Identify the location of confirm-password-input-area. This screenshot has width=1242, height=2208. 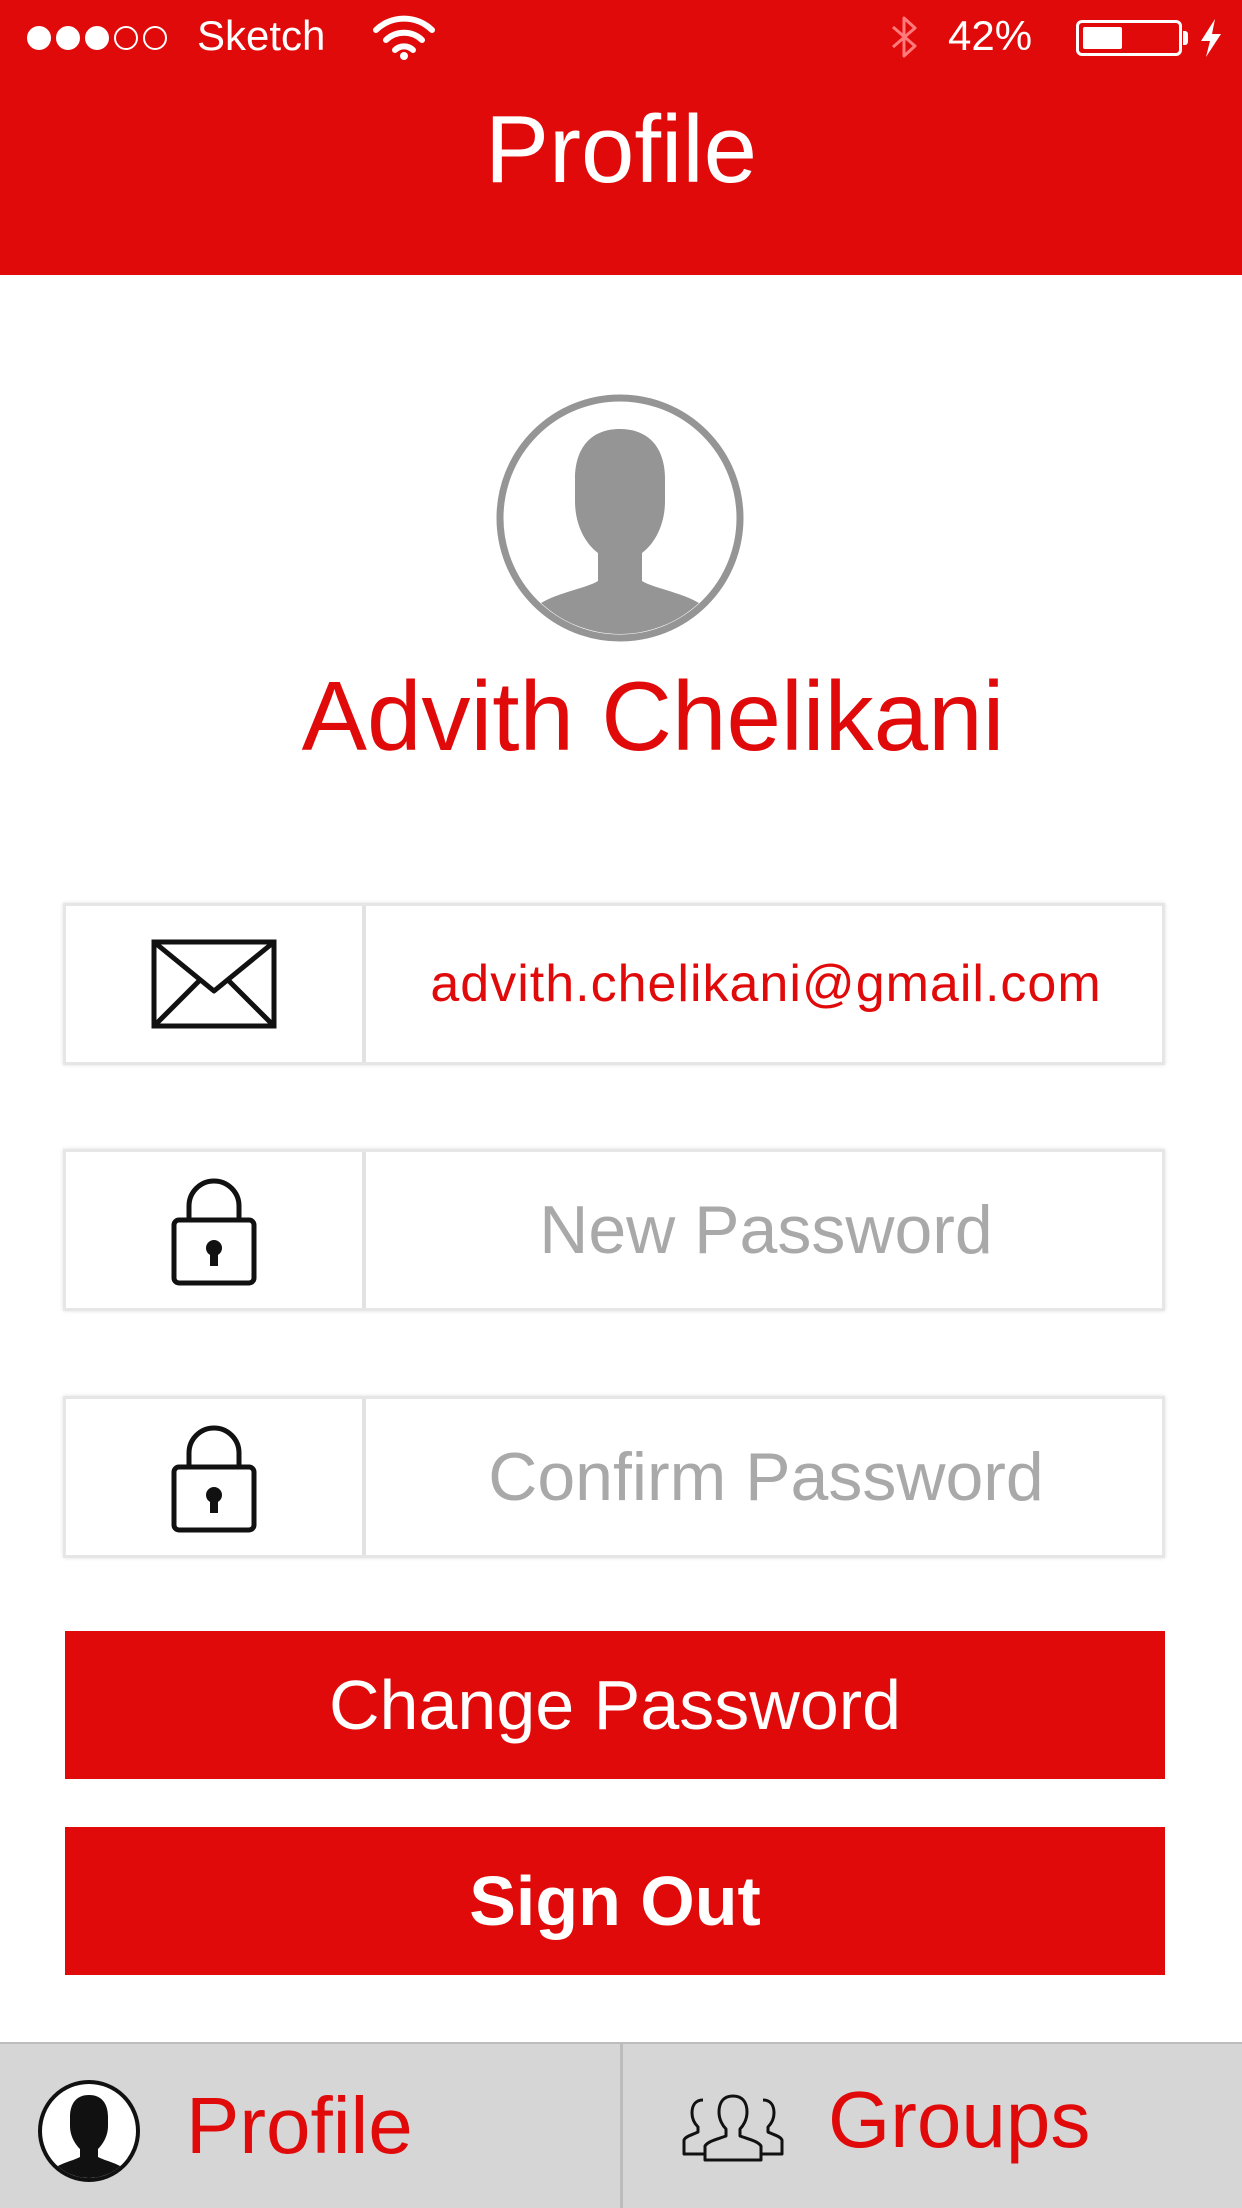
(766, 1477).